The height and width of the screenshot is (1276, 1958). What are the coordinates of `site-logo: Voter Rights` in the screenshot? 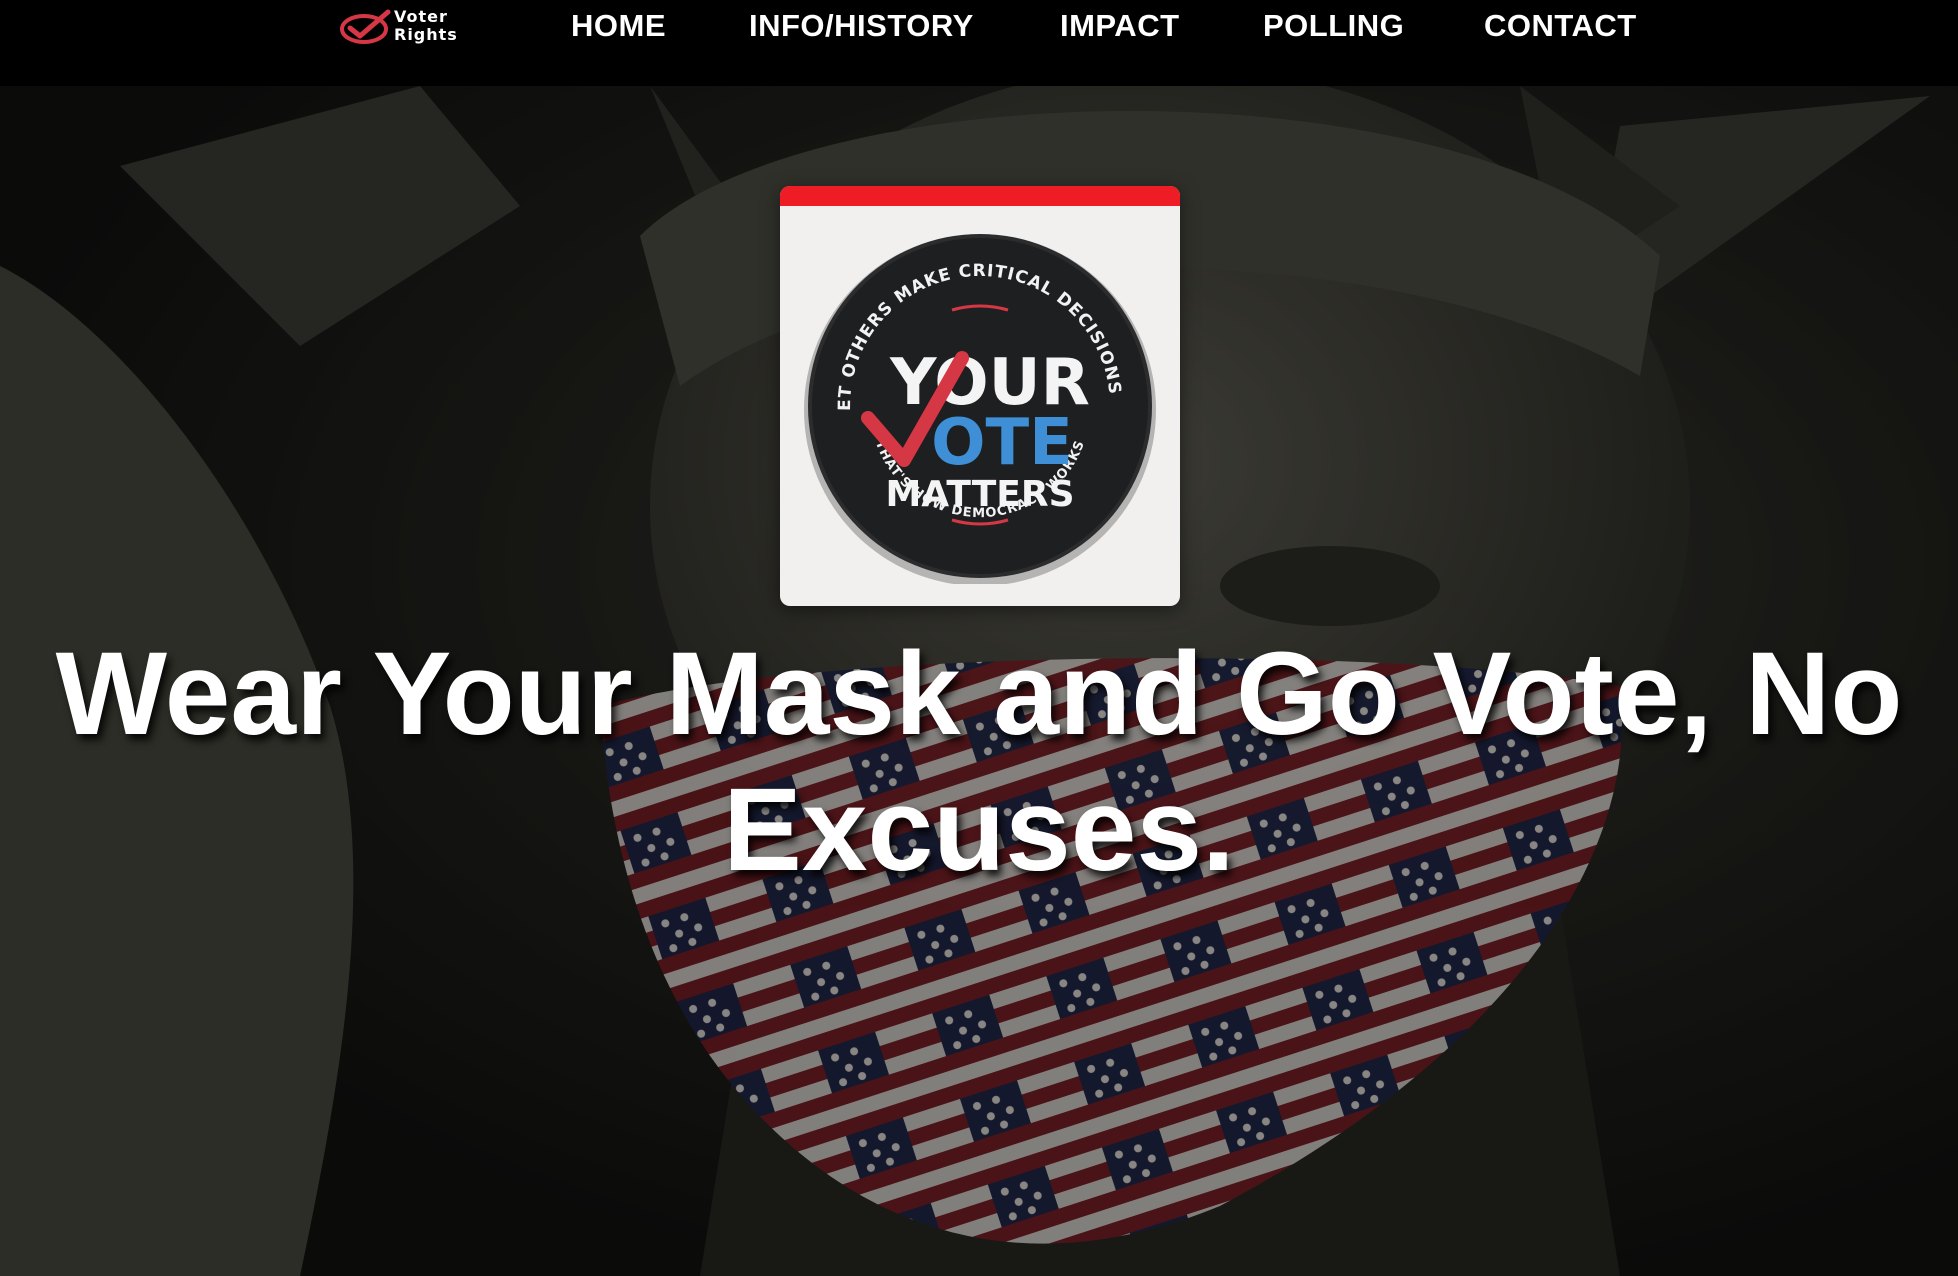 It's located at (413, 26).